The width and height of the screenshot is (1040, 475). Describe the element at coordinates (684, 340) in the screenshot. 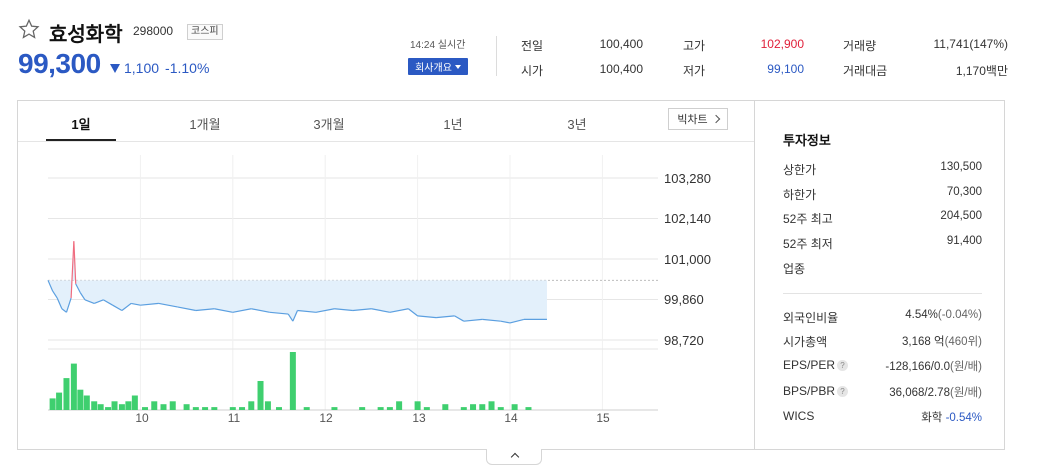

I see `y-tick-label: 98,720` at that location.